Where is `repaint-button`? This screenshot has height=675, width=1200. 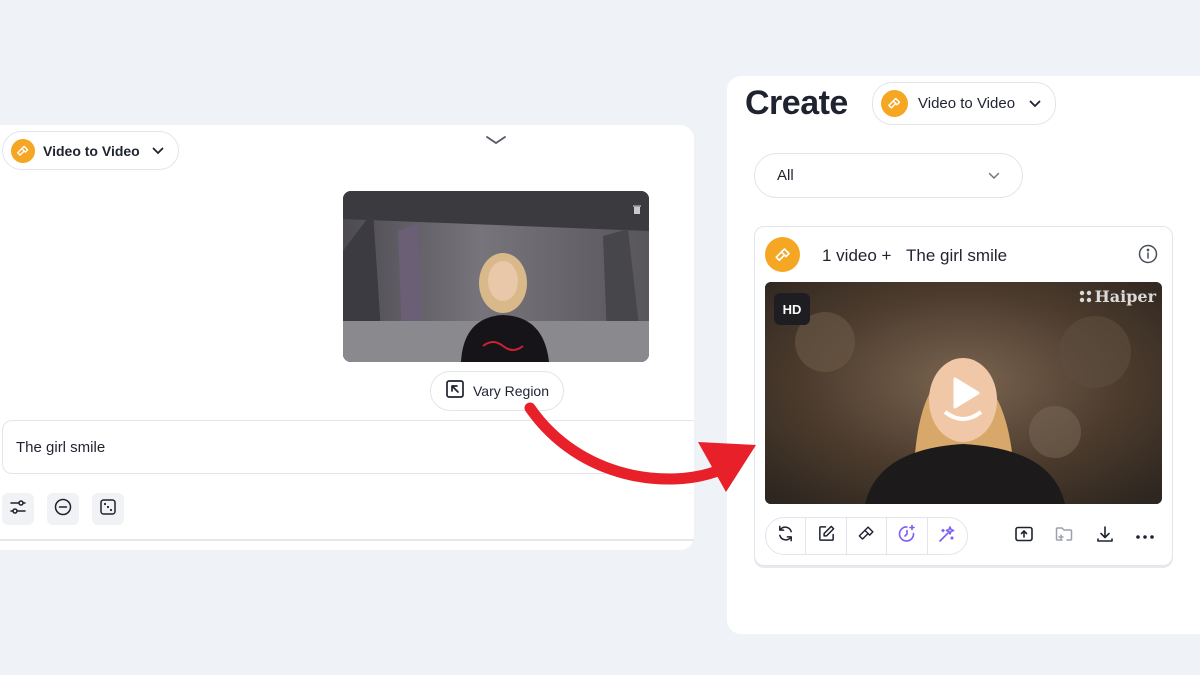
repaint-button is located at coordinates (867, 536).